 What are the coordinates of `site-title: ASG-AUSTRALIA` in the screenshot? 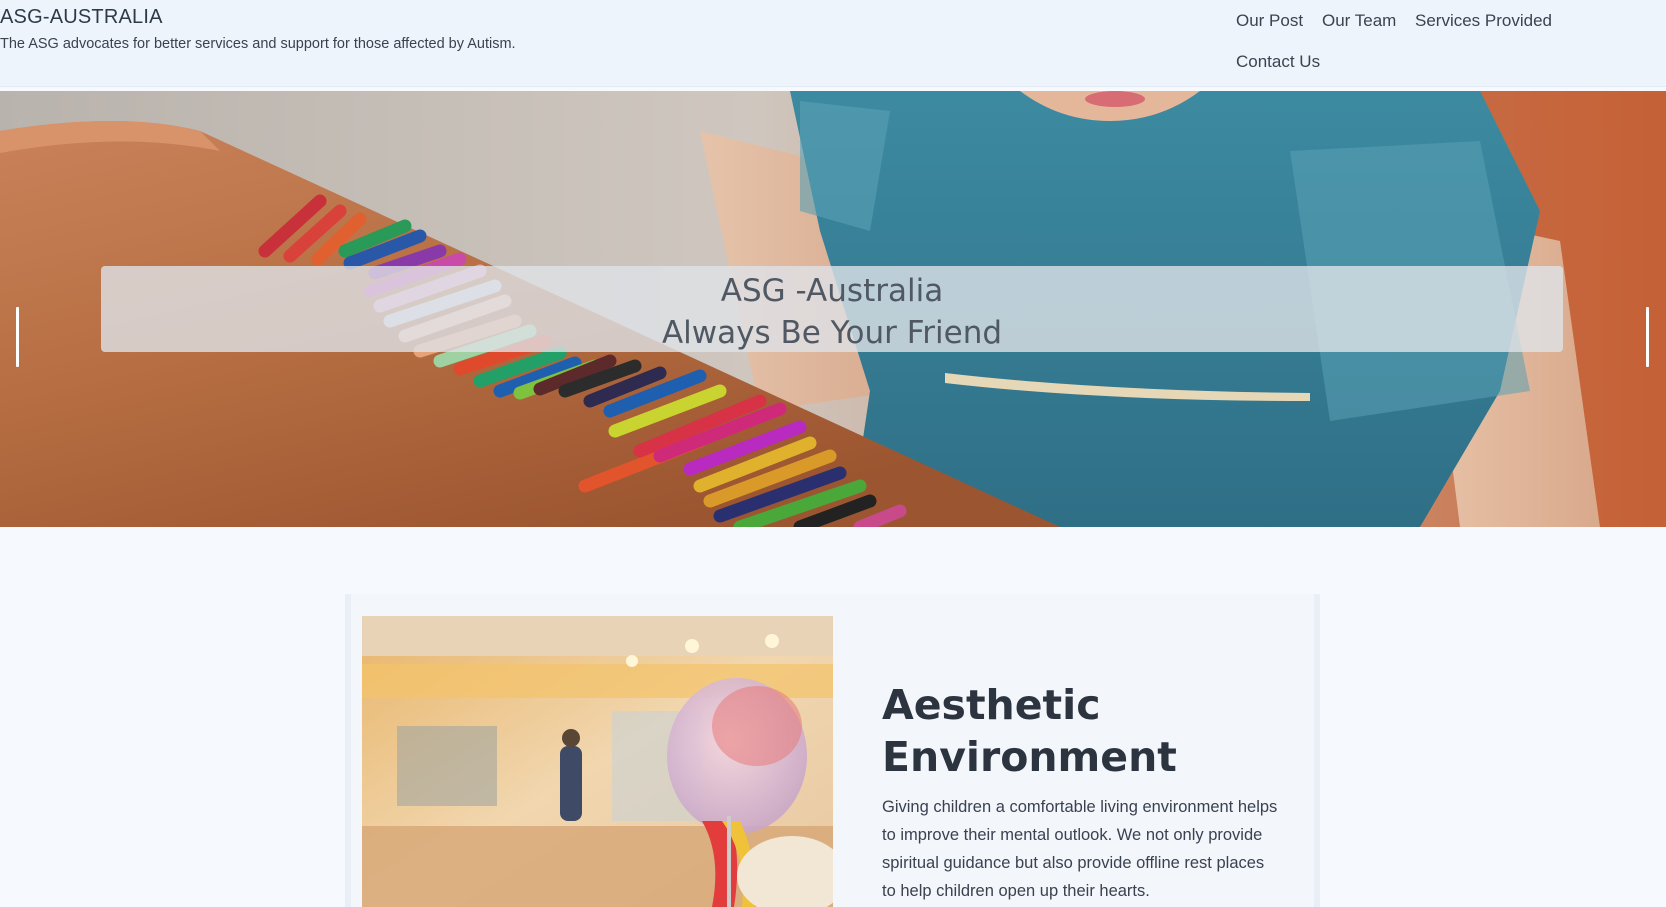 It's located at (81, 17).